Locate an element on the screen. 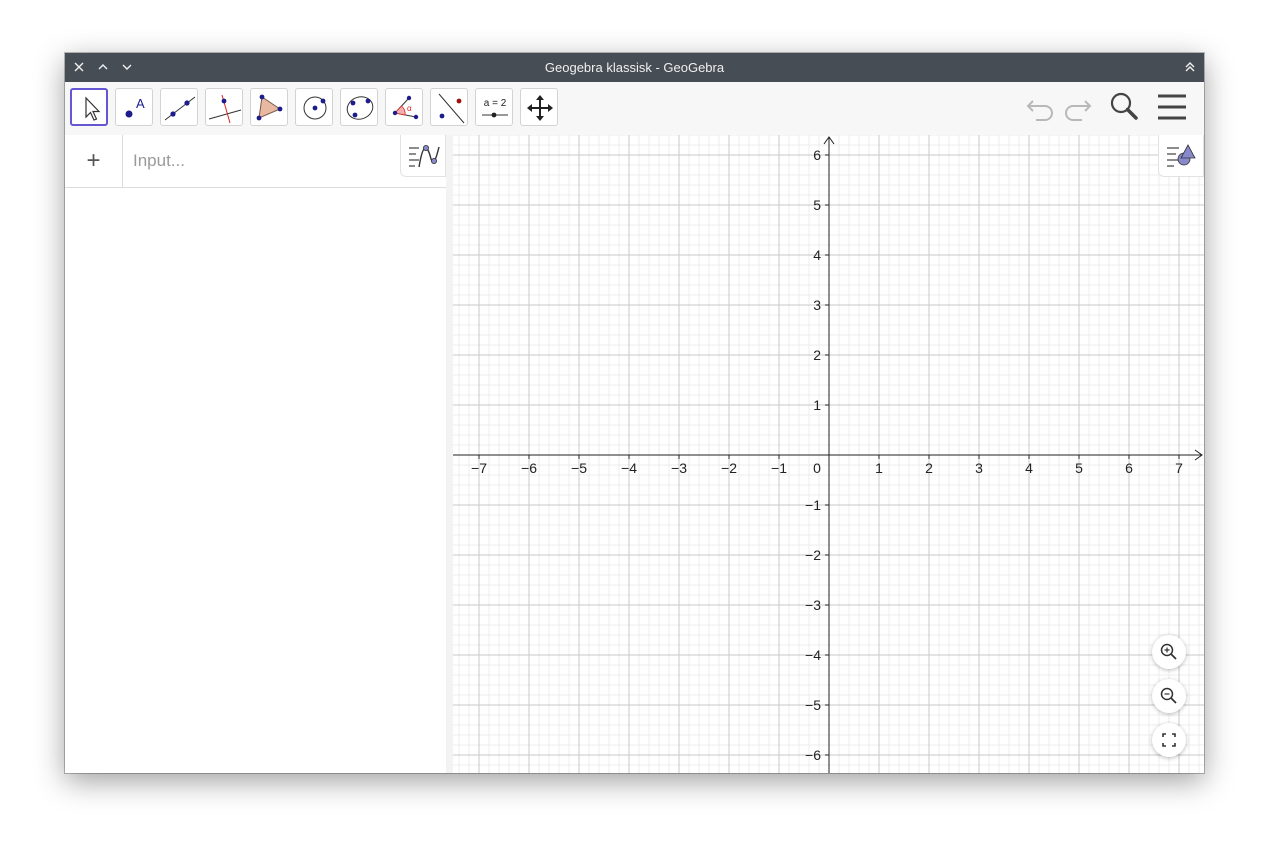 The height and width of the screenshot is (850, 1269). y-tick-label: 2 is located at coordinates (817, 355).